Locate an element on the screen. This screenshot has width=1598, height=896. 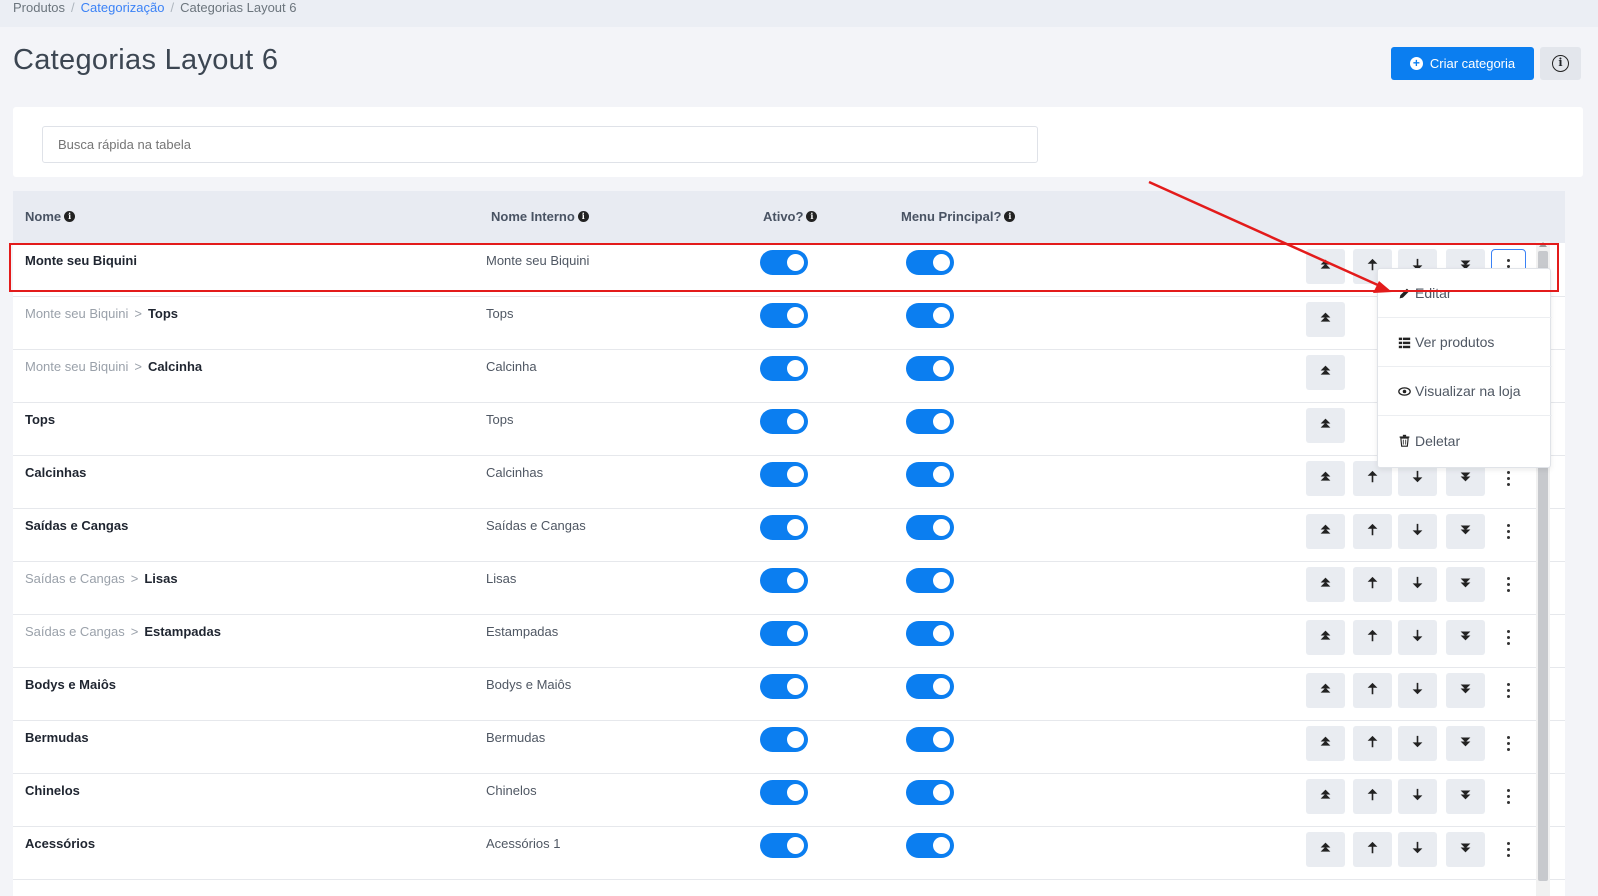
breadcrumb-item-categorizacao: Categorização is located at coordinates (123, 8).